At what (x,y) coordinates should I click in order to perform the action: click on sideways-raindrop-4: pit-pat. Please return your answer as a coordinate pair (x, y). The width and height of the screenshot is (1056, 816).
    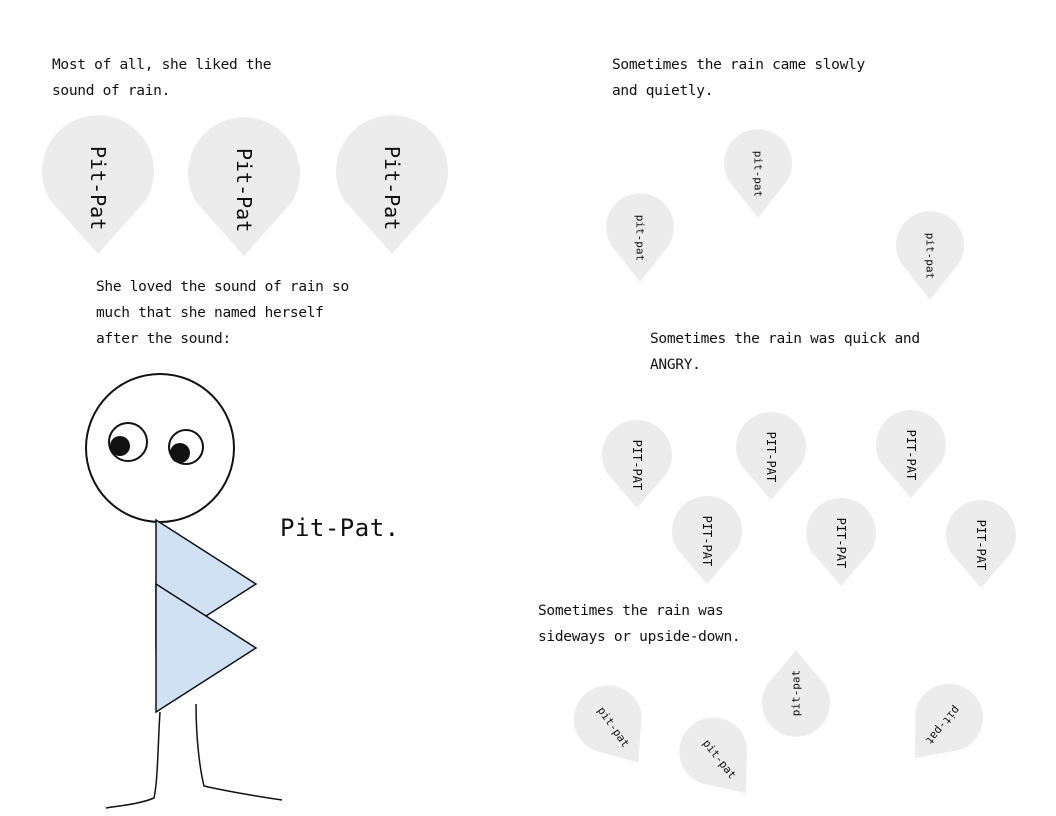
    Looking at the image, I should click on (942, 726).